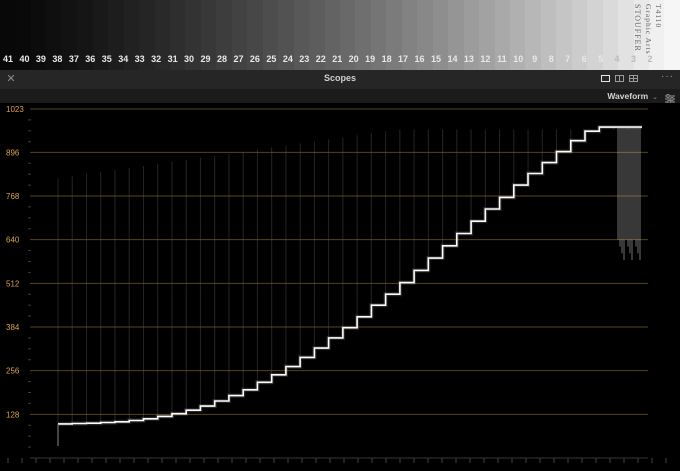 The height and width of the screenshot is (471, 680). Describe the element at coordinates (518, 59) in the screenshot. I see `step-number: 10` at that location.